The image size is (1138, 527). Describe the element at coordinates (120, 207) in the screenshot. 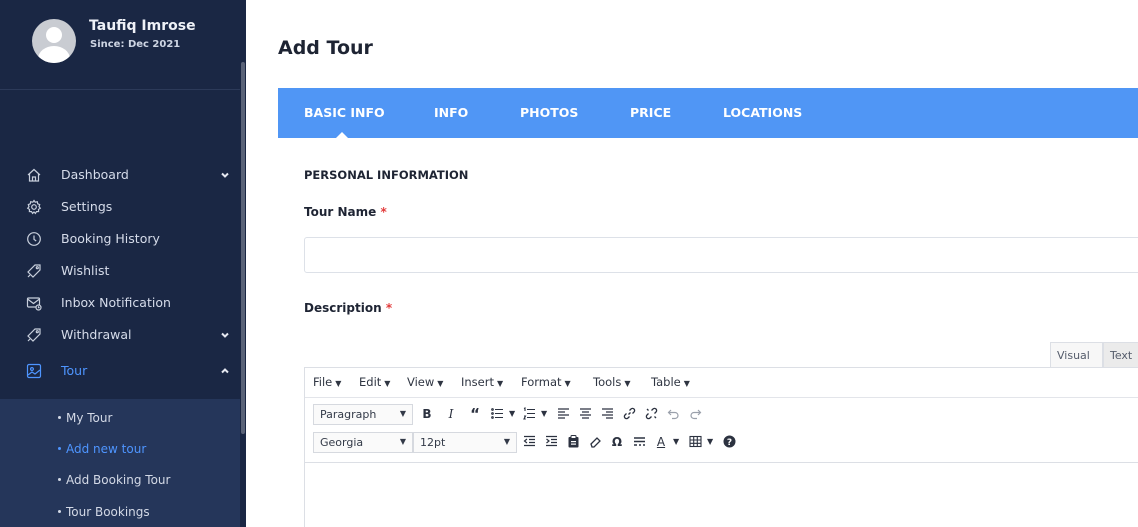

I see `sidebar-item-settings: Settings` at that location.